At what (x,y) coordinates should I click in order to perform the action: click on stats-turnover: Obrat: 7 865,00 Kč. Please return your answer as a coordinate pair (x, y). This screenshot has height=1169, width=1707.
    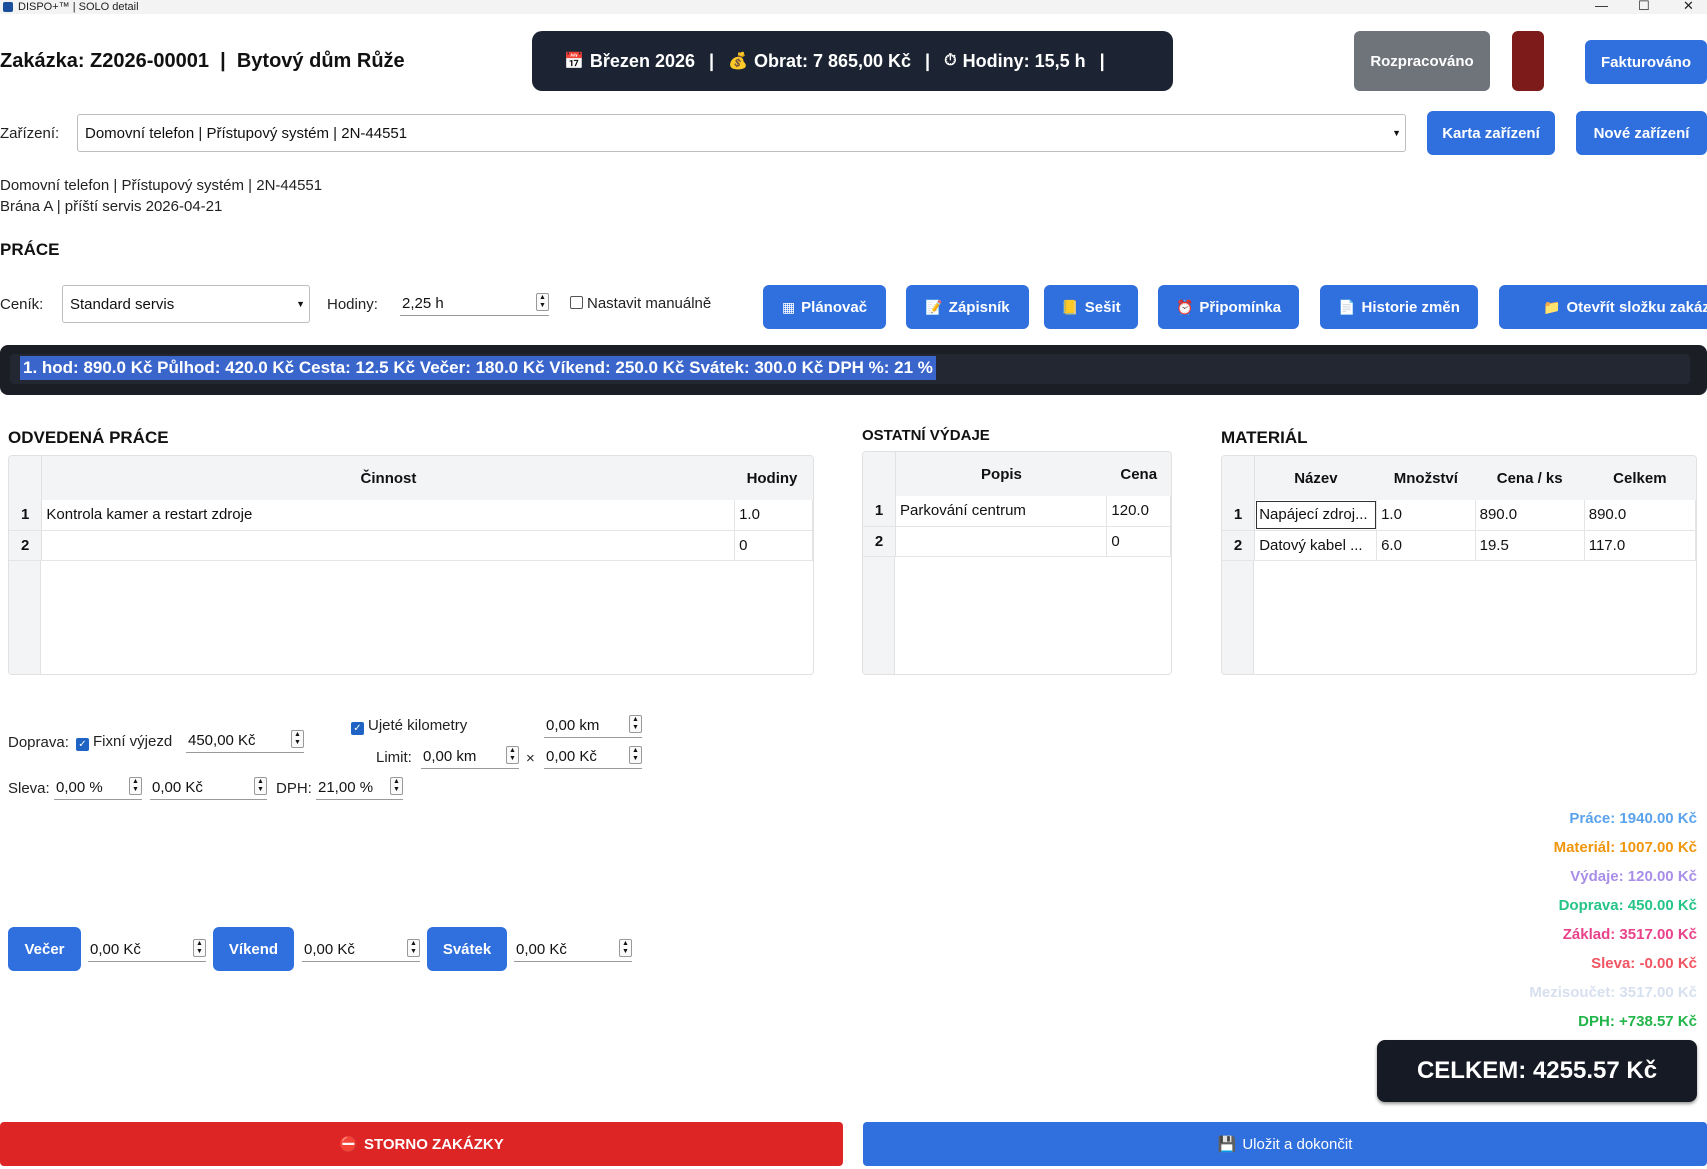
    Looking at the image, I should click on (832, 60).